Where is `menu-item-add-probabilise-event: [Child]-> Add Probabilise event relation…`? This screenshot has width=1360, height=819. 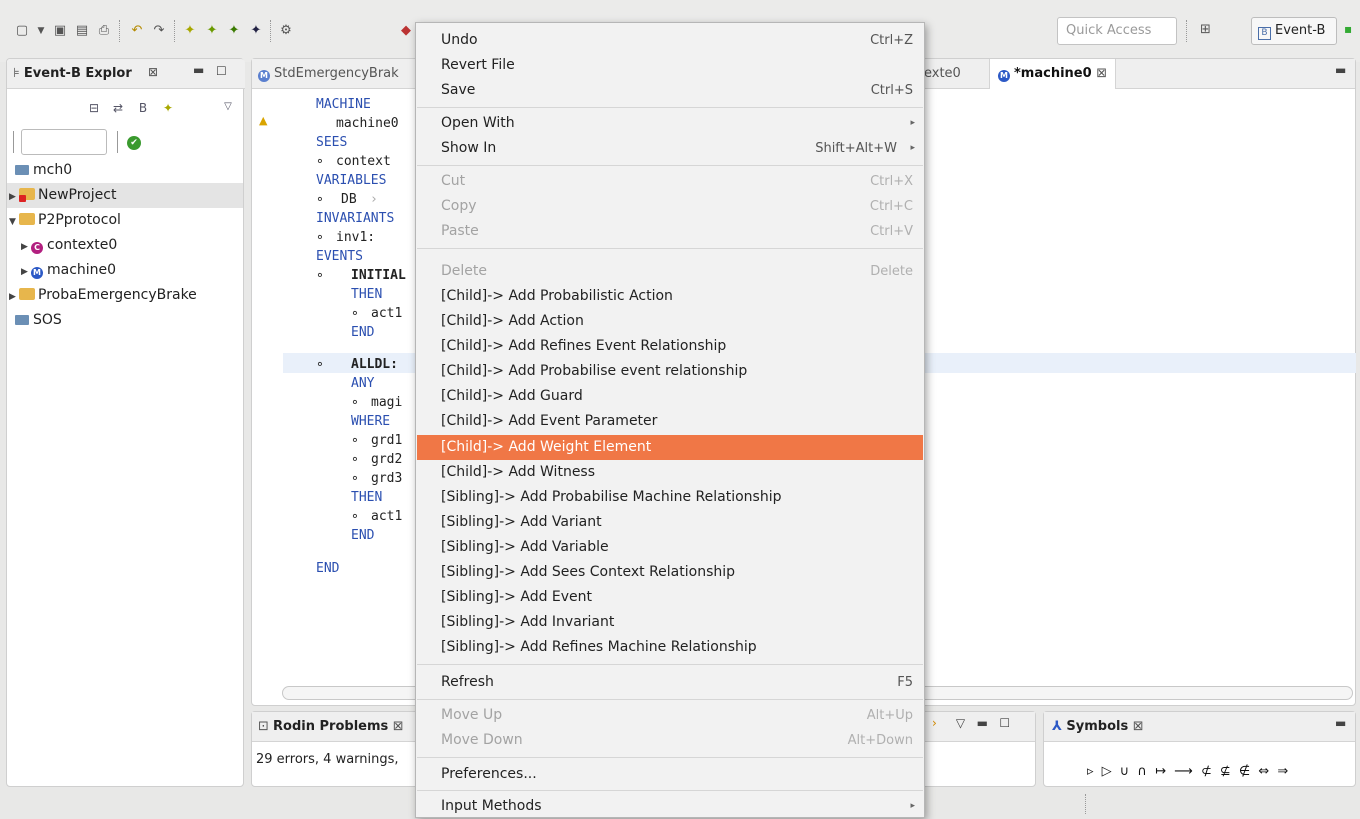 menu-item-add-probabilise-event: [Child]-> Add Probabilise event relation… is located at coordinates (670, 371).